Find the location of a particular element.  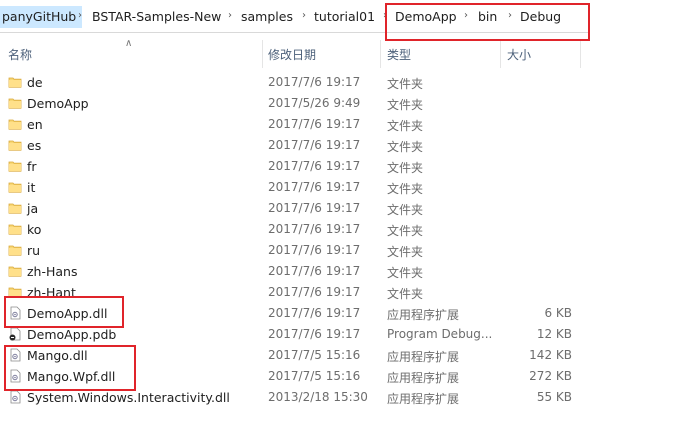

highlight-box-path is located at coordinates (487, 22).